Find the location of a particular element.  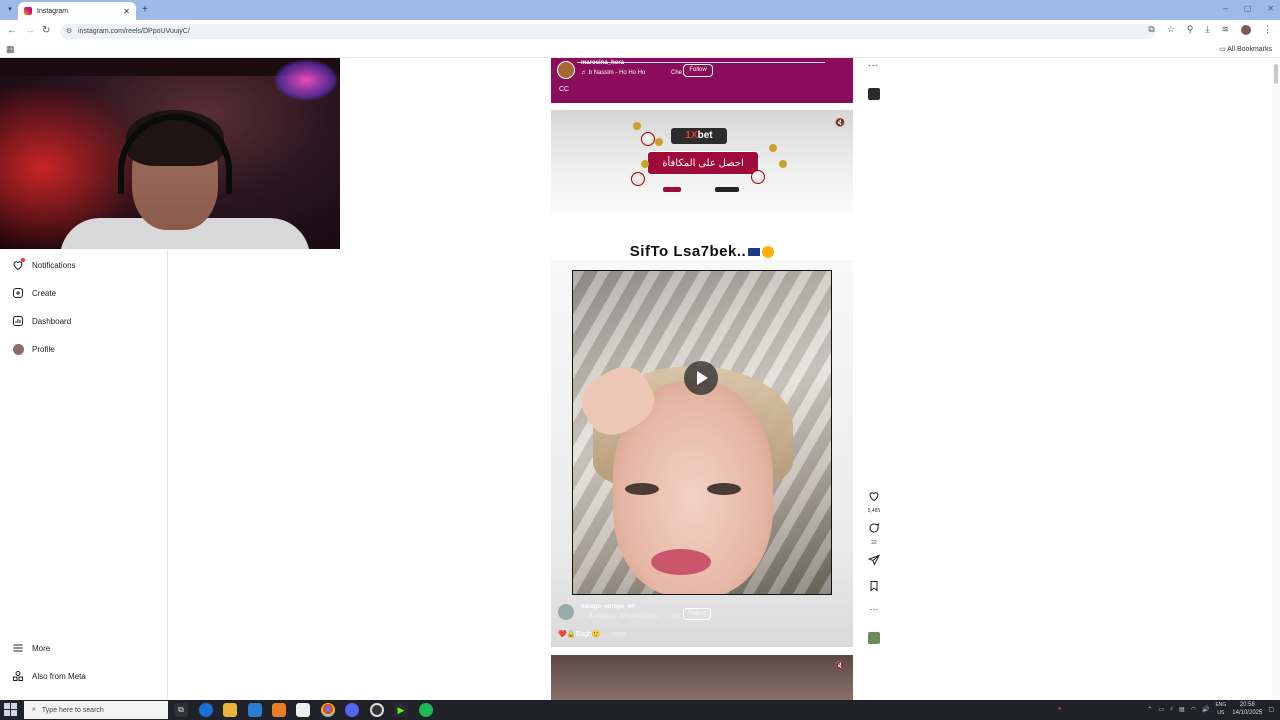

cast-icon: ⧉ is located at coordinates (1151, 29).